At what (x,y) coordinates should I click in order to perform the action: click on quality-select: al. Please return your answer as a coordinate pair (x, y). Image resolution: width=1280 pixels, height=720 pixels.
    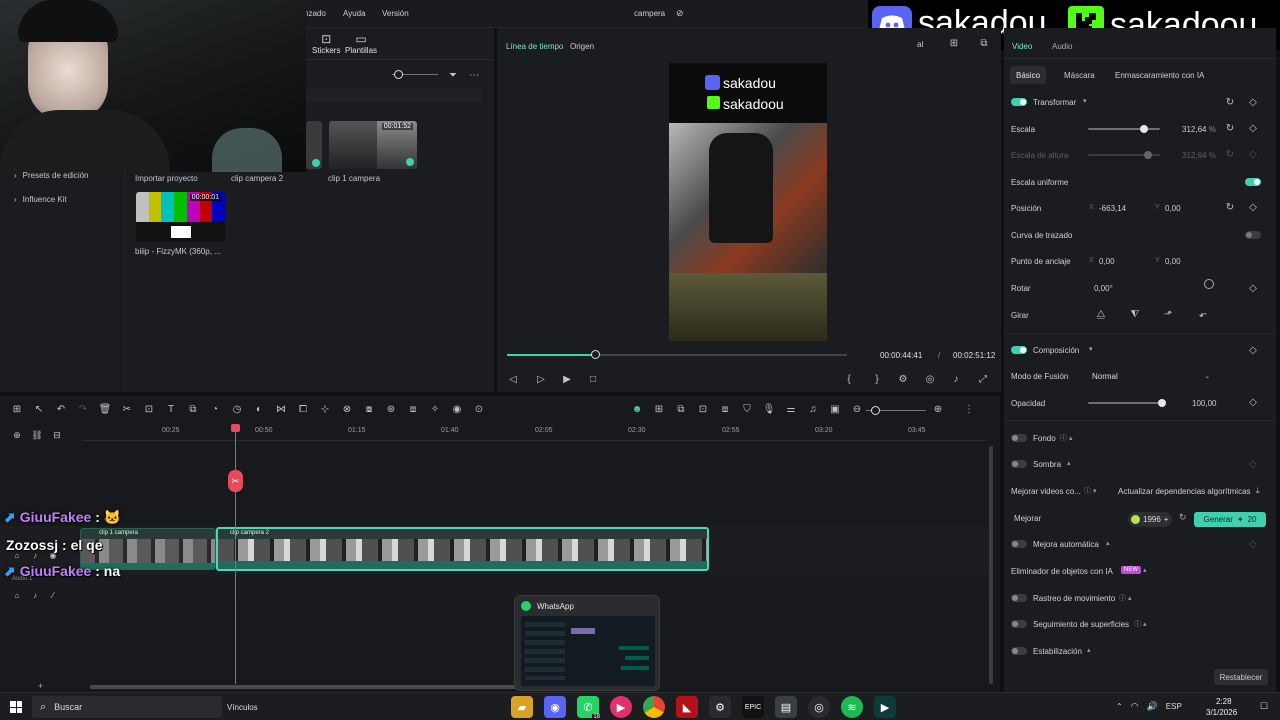
    Looking at the image, I should click on (920, 44).